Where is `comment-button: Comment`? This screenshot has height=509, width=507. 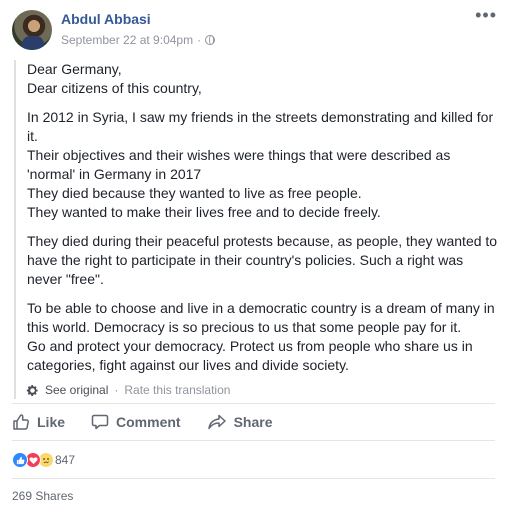 comment-button: Comment is located at coordinates (136, 422).